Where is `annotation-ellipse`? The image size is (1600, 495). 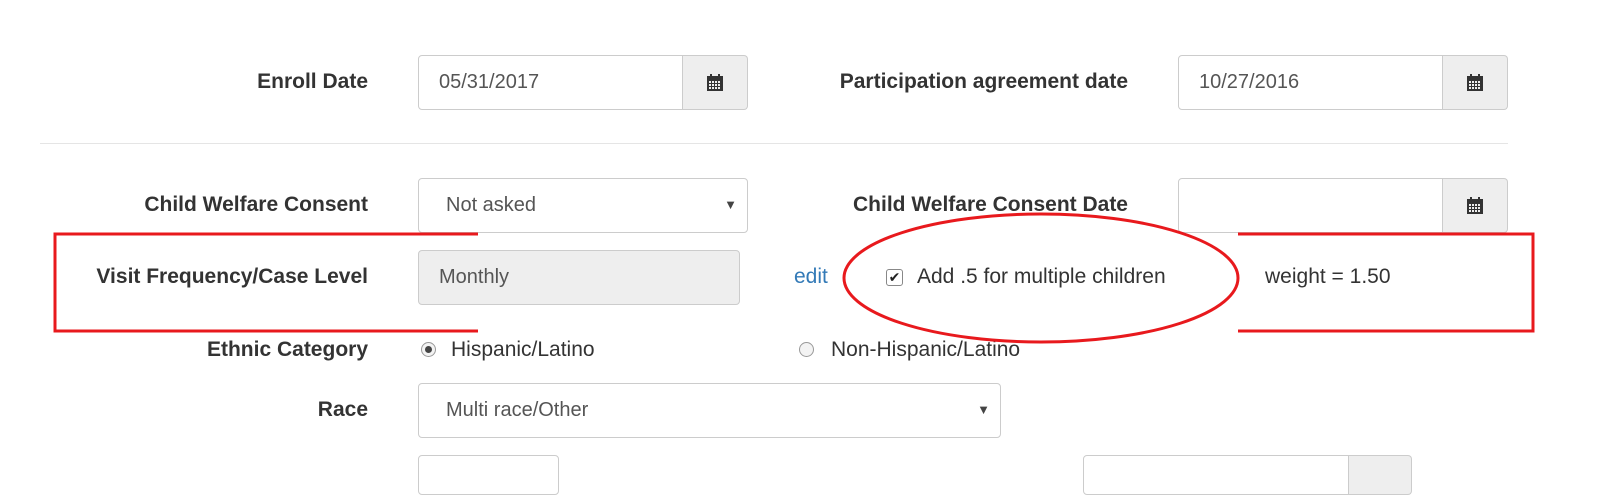 annotation-ellipse is located at coordinates (1041, 278).